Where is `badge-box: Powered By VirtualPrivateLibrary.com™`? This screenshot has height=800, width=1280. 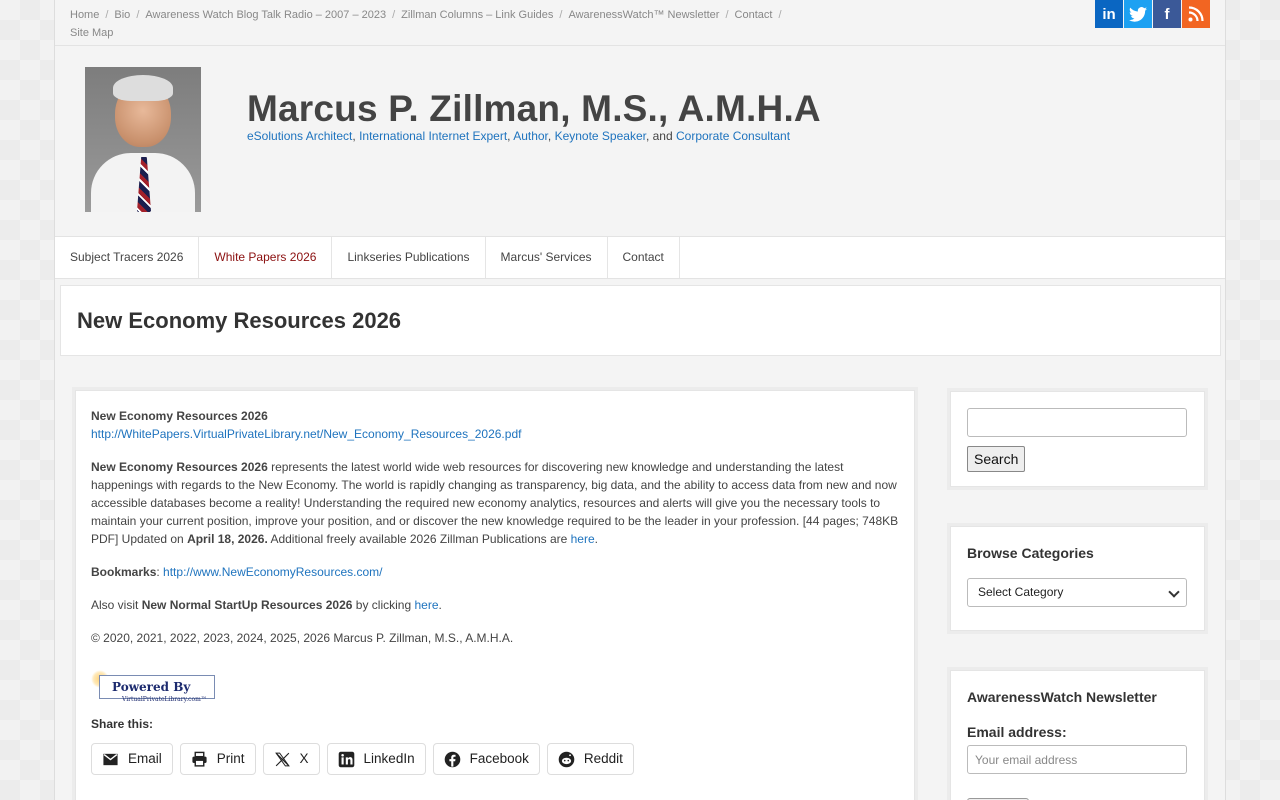 badge-box: Powered By VirtualPrivateLibrary.com™ is located at coordinates (157, 689).